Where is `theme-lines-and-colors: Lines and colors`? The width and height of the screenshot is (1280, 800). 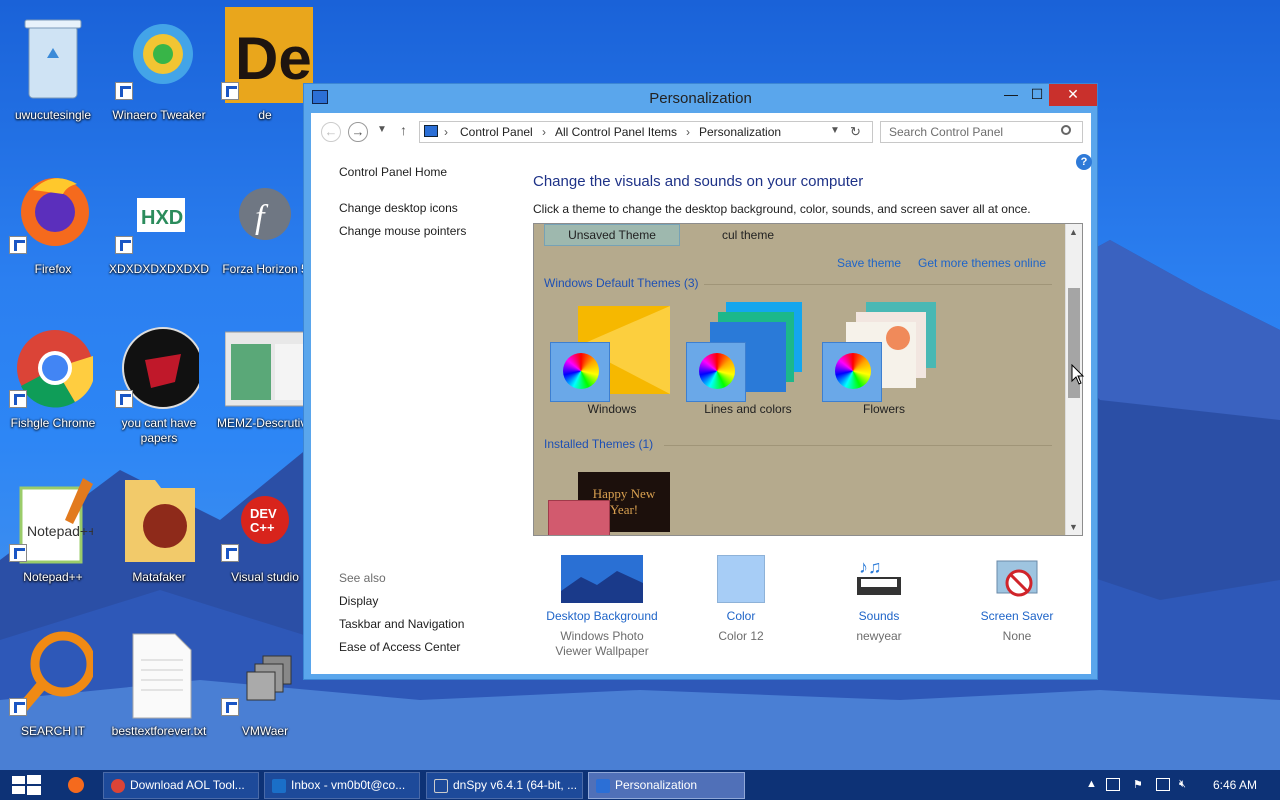
theme-lines-and-colors: Lines and colors is located at coordinates (748, 360).